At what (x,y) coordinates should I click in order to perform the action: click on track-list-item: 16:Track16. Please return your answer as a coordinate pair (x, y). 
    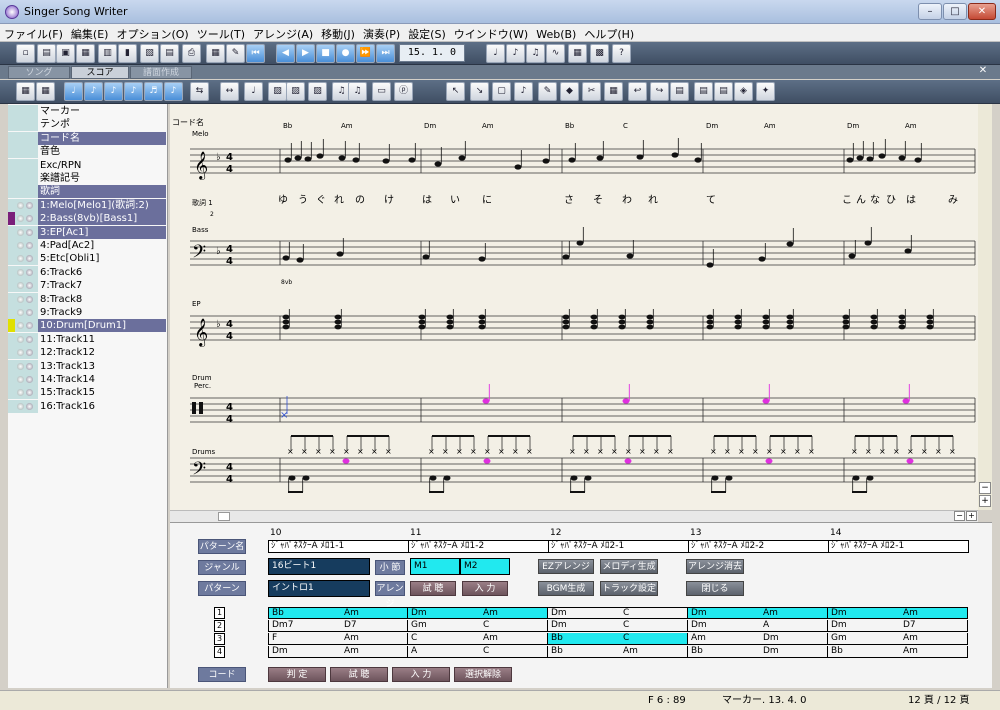
    Looking at the image, I should click on (87, 406).